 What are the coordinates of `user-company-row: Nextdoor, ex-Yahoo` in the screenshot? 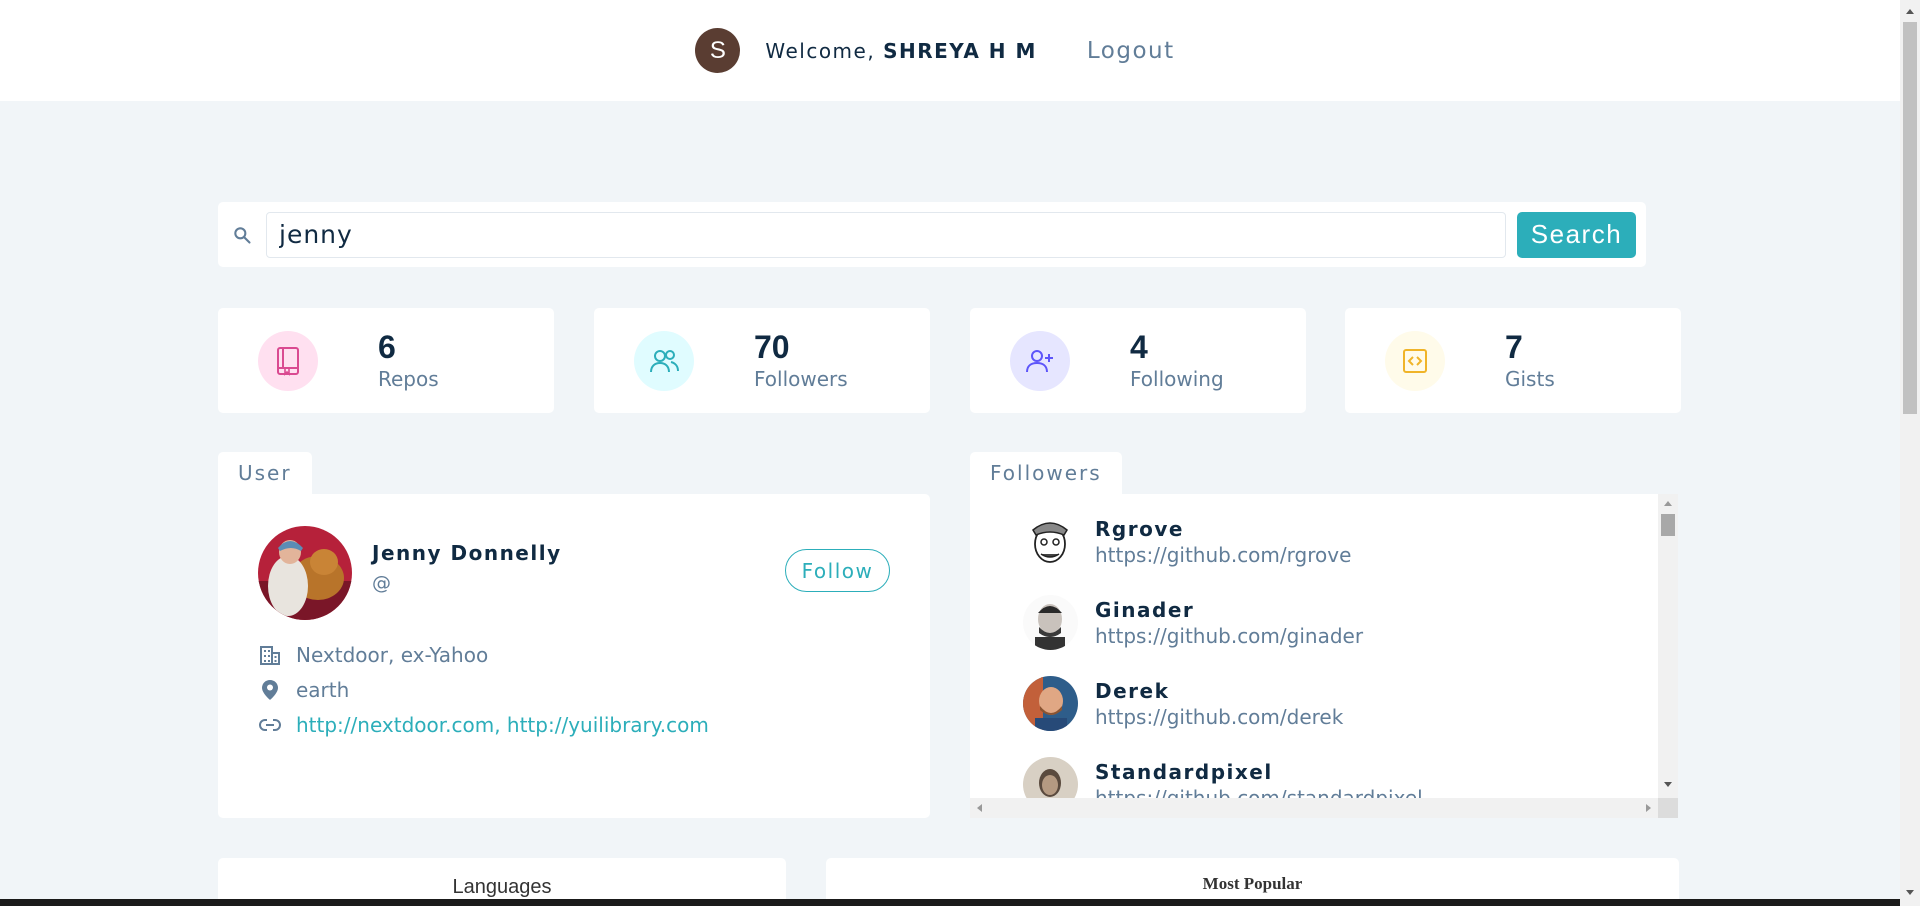 It's located at (373, 655).